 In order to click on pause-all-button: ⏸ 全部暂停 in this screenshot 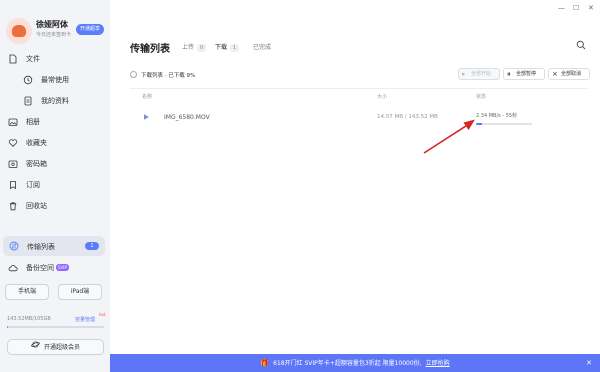, I will do `click(524, 74)`.